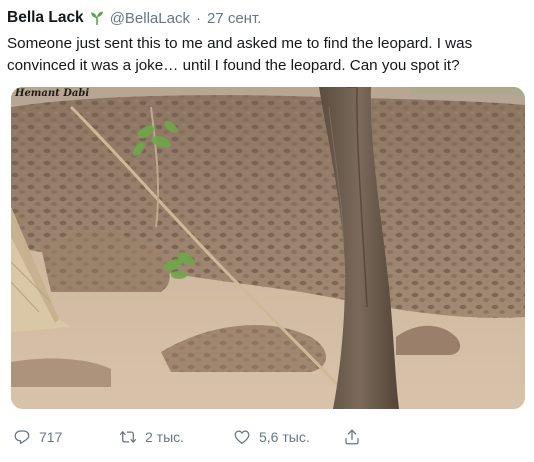 Image resolution: width=534 pixels, height=462 pixels. Describe the element at coordinates (51, 437) in the screenshot. I see `reply-count: 717` at that location.